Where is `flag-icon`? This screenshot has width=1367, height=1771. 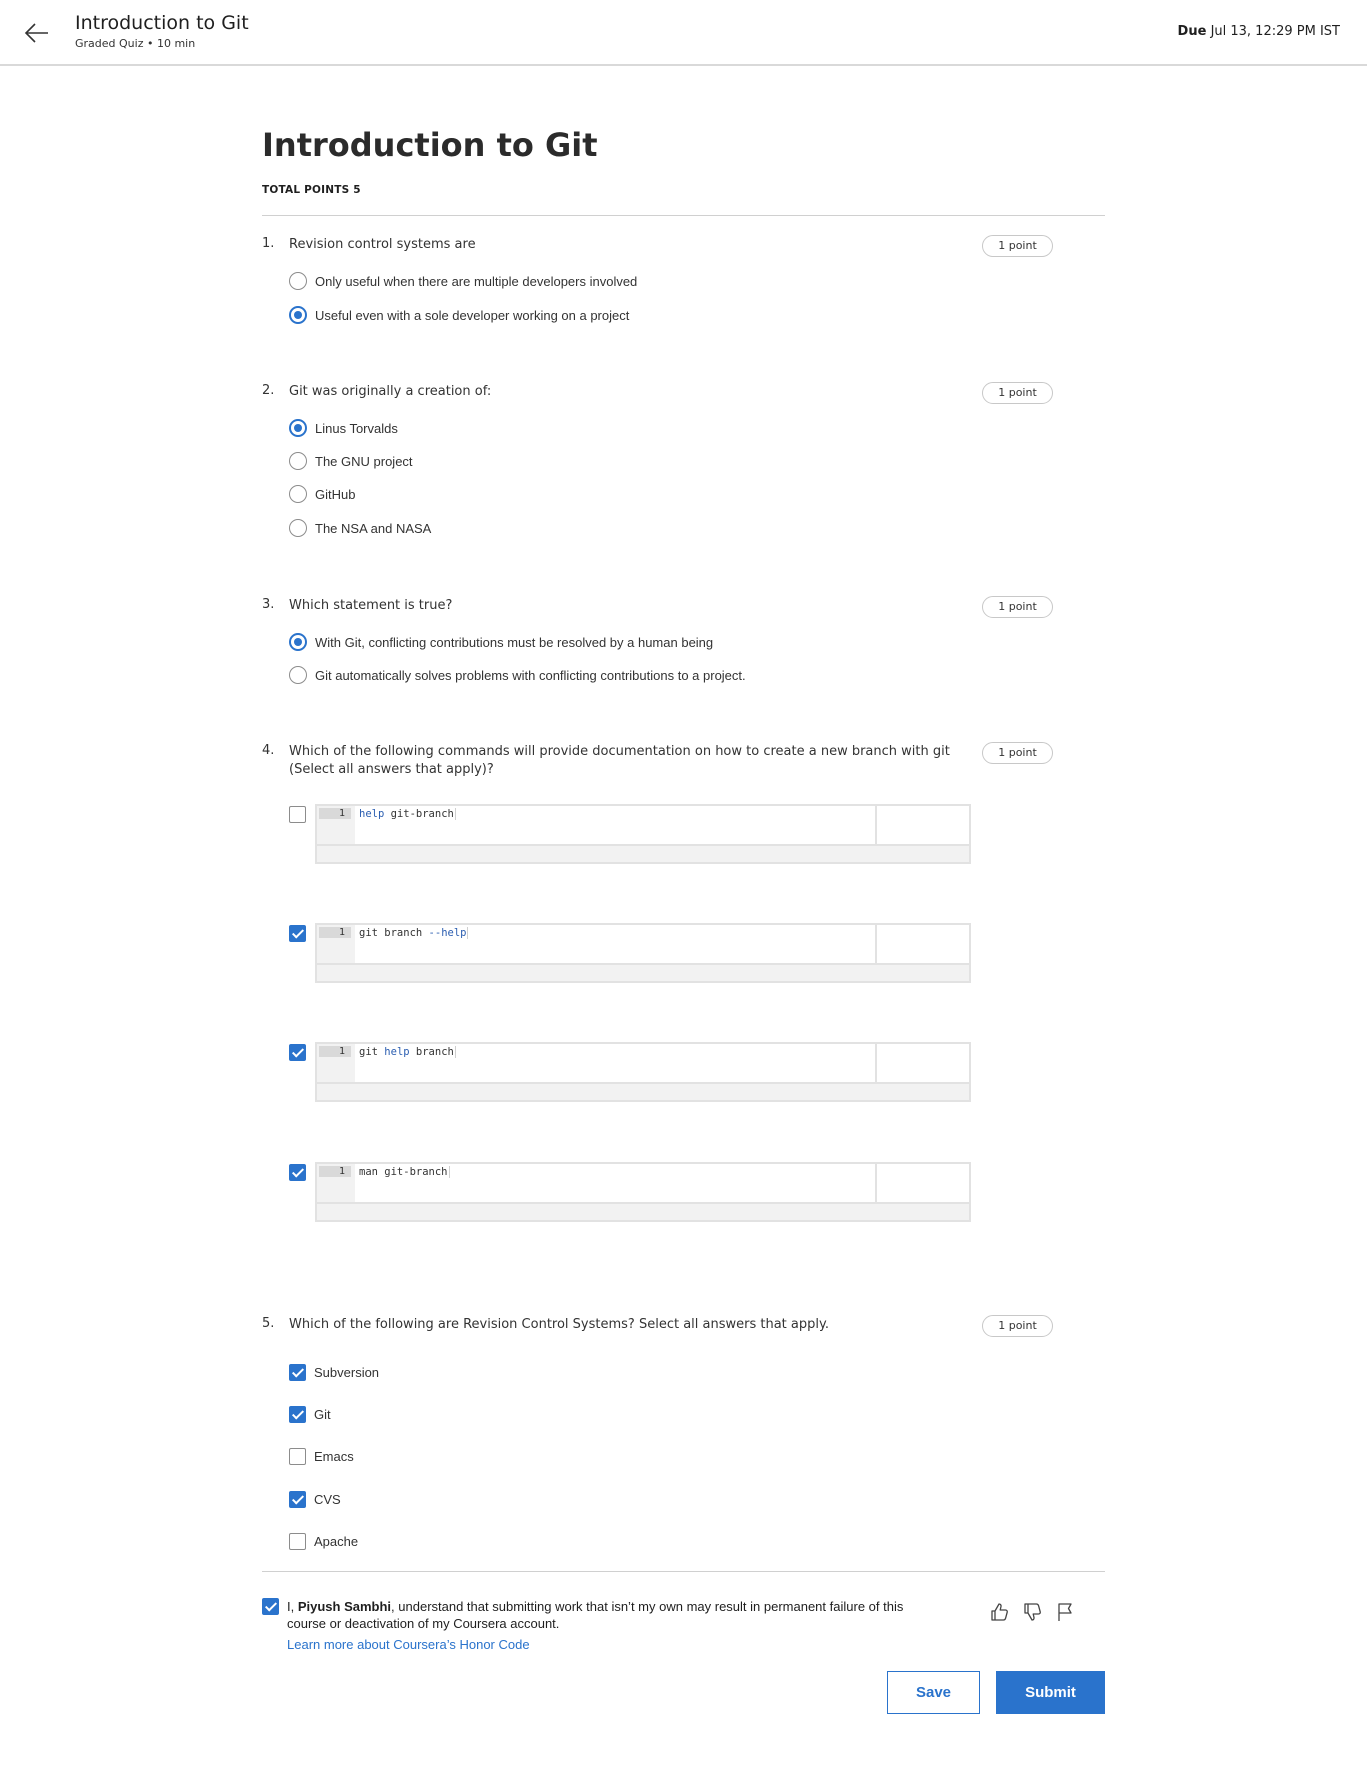
flag-icon is located at coordinates (1065, 1612).